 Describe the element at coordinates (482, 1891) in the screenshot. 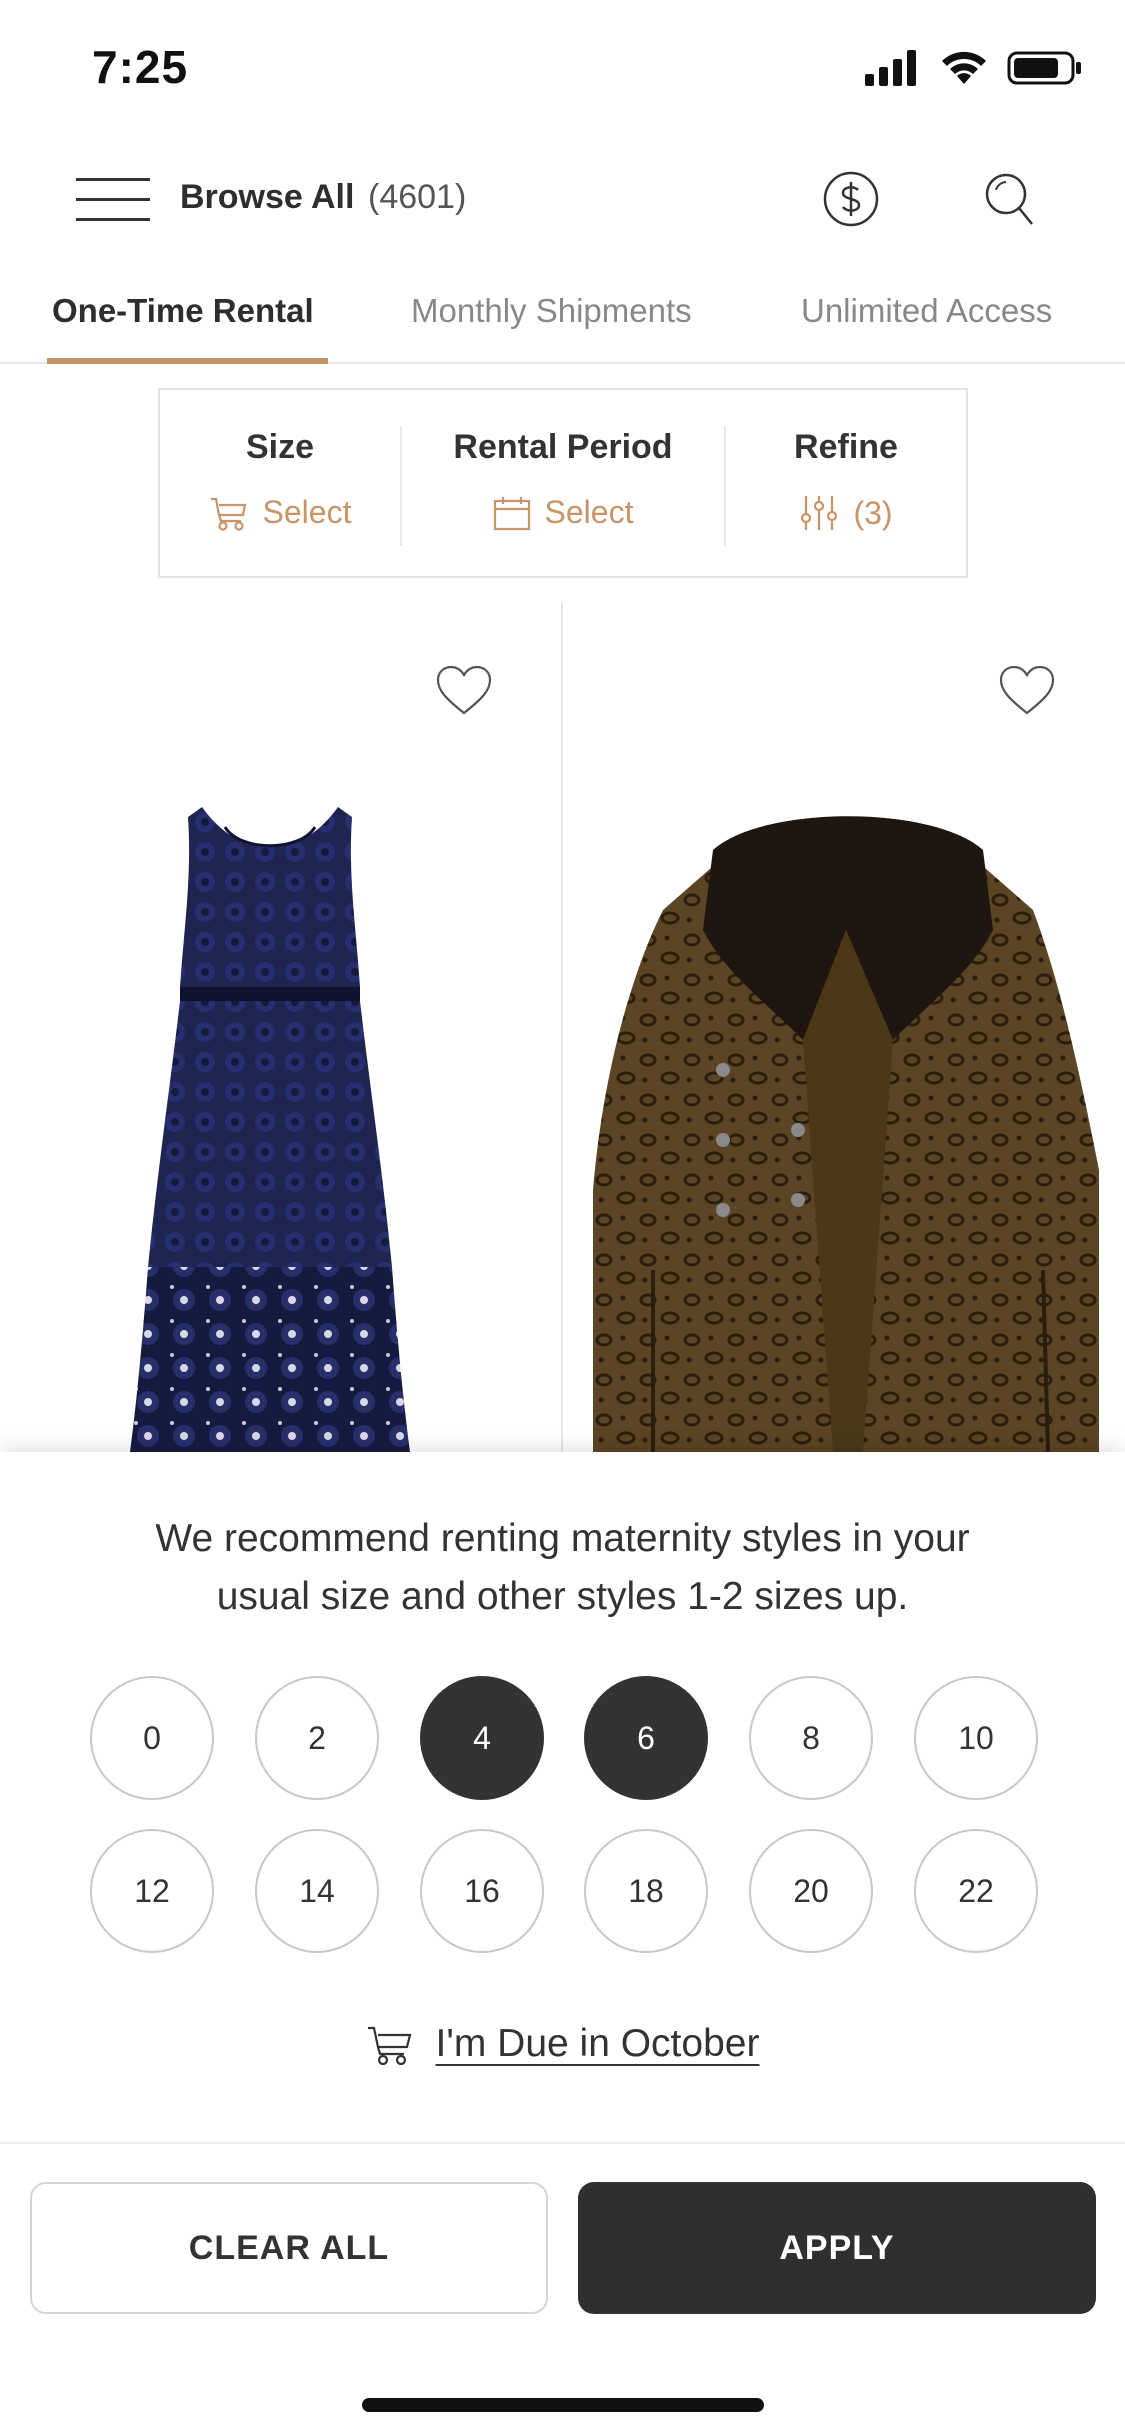

I see `size-option-16: 16` at that location.